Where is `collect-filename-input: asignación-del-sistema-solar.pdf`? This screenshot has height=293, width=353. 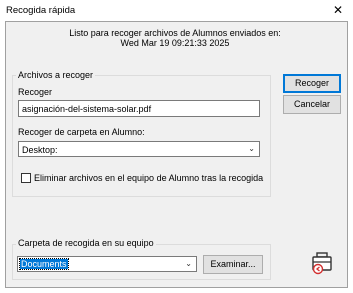
collect-filename-input: asignación-del-sistema-solar.pdf is located at coordinates (139, 108).